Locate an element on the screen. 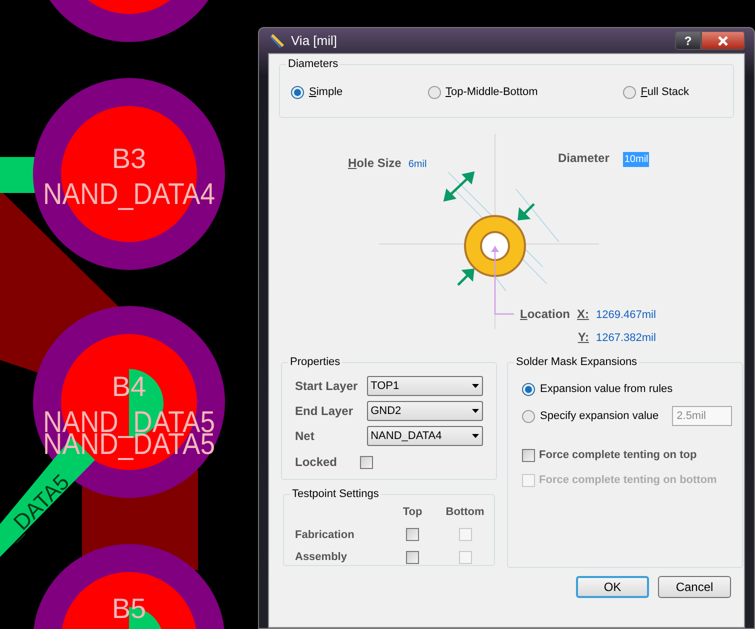  dropdown: TOP1 is located at coordinates (424, 386).